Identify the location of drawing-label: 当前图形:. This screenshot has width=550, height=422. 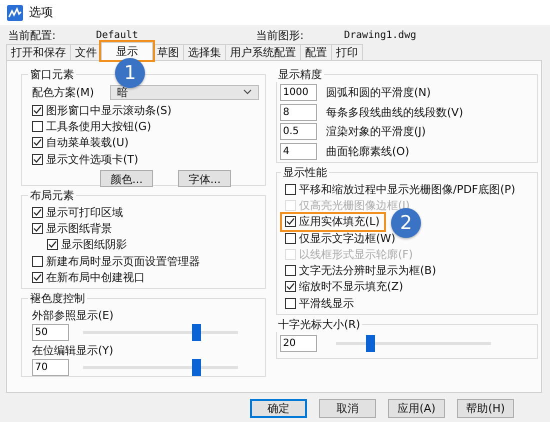
(280, 35).